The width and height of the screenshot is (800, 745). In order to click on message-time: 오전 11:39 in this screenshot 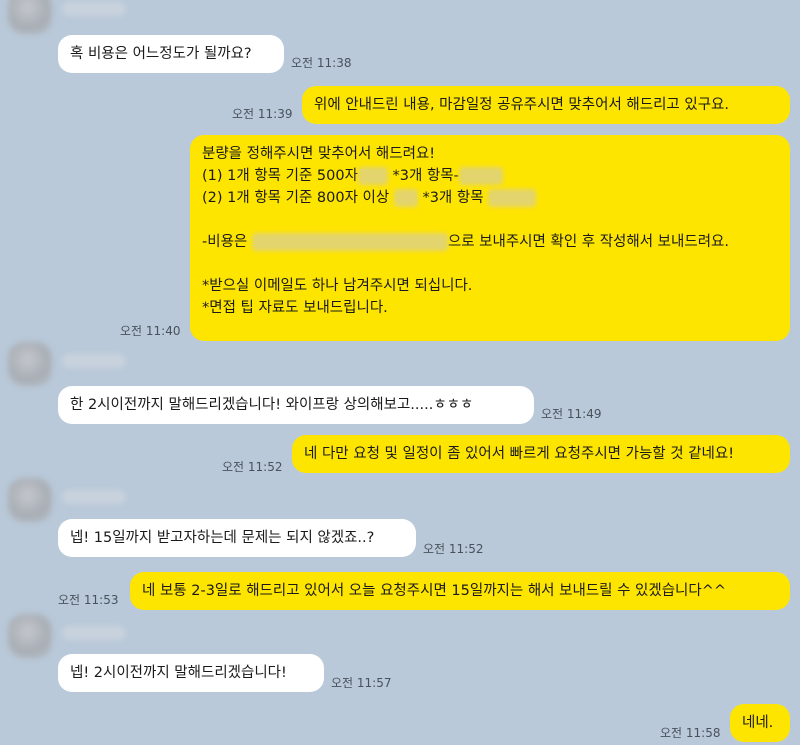, I will do `click(262, 114)`.